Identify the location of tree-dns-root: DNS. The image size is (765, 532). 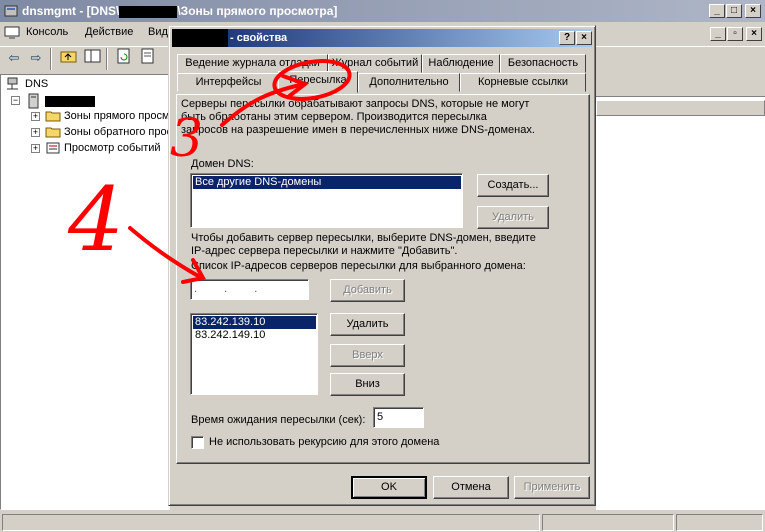
(36, 84).